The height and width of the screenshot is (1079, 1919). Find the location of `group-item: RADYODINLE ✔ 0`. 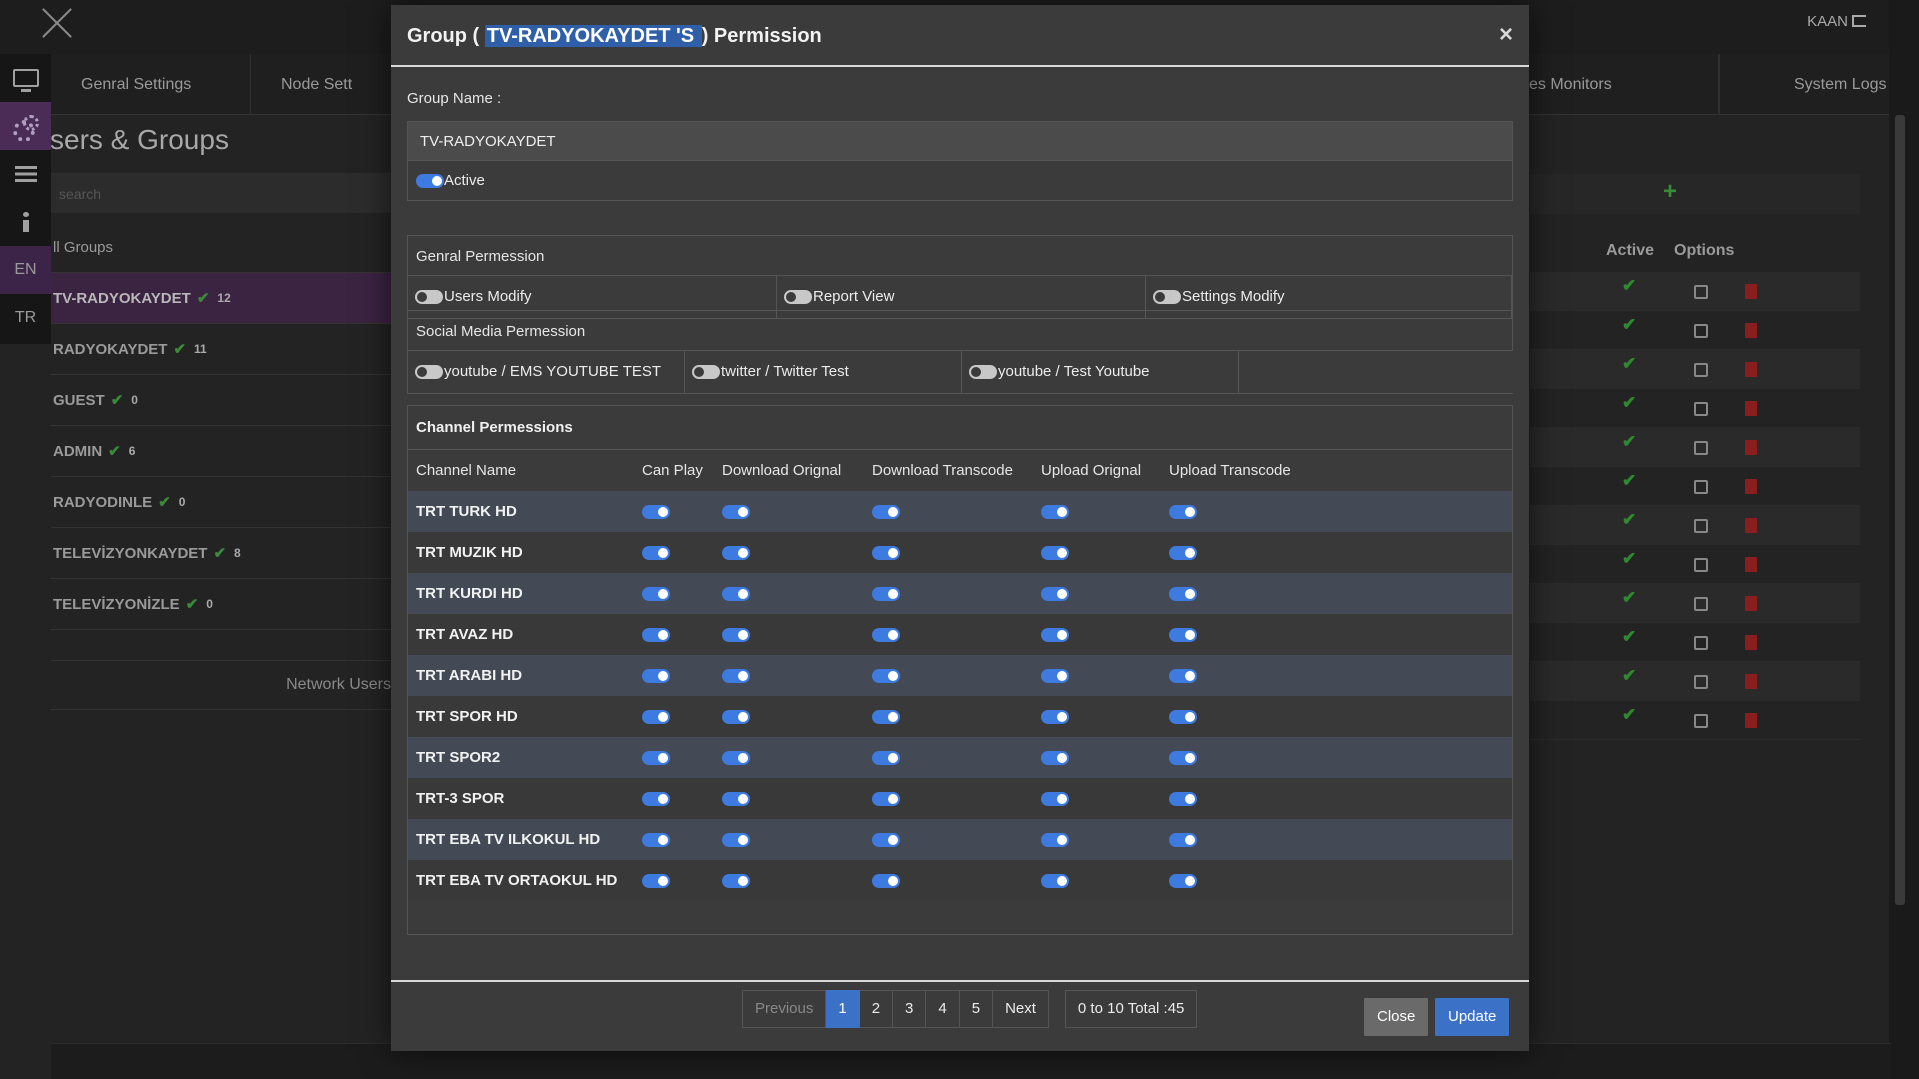

group-item: RADYODINLE ✔ 0 is located at coordinates (221, 502).